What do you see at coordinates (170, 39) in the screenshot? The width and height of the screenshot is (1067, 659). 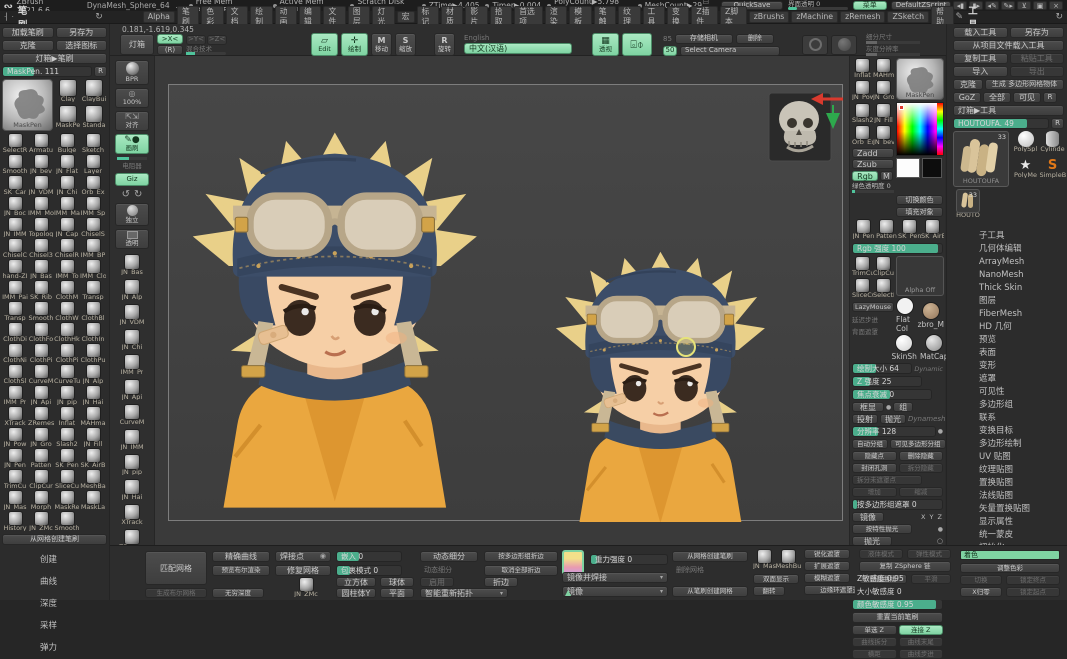 I see `floor-x-button: >X<` at bounding box center [170, 39].